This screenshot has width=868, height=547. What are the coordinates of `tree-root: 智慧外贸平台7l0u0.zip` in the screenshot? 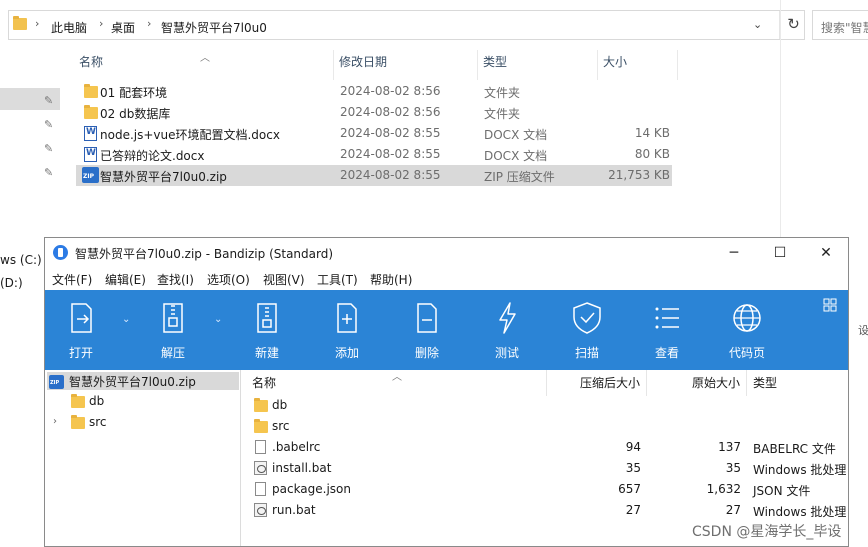 It's located at (143, 381).